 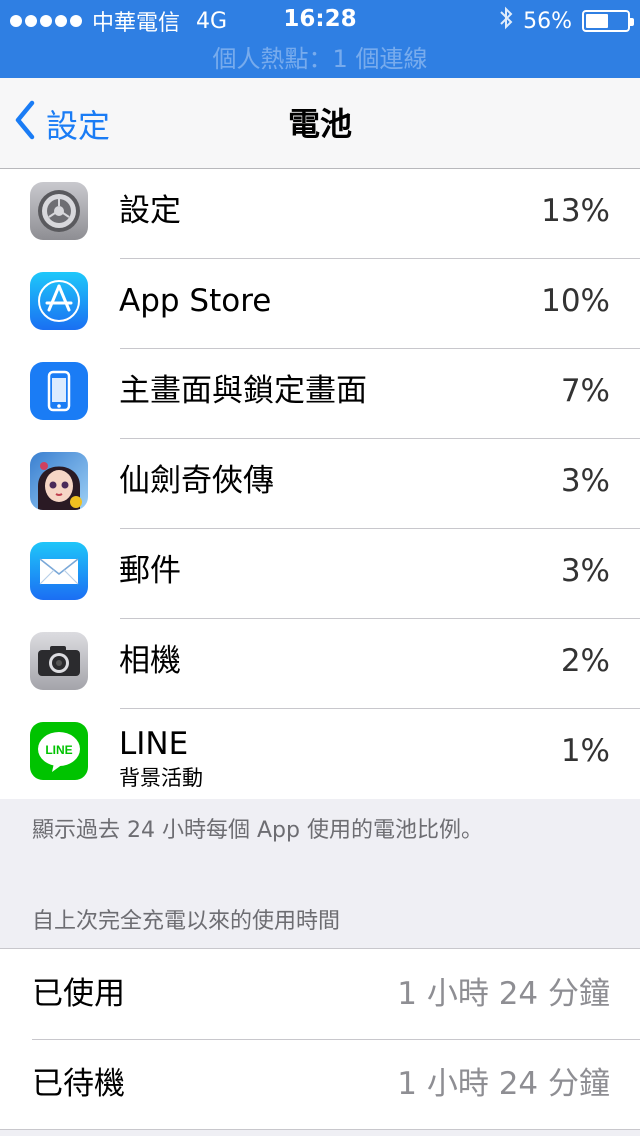 What do you see at coordinates (597, 21) in the screenshot?
I see `battery-fill` at bounding box center [597, 21].